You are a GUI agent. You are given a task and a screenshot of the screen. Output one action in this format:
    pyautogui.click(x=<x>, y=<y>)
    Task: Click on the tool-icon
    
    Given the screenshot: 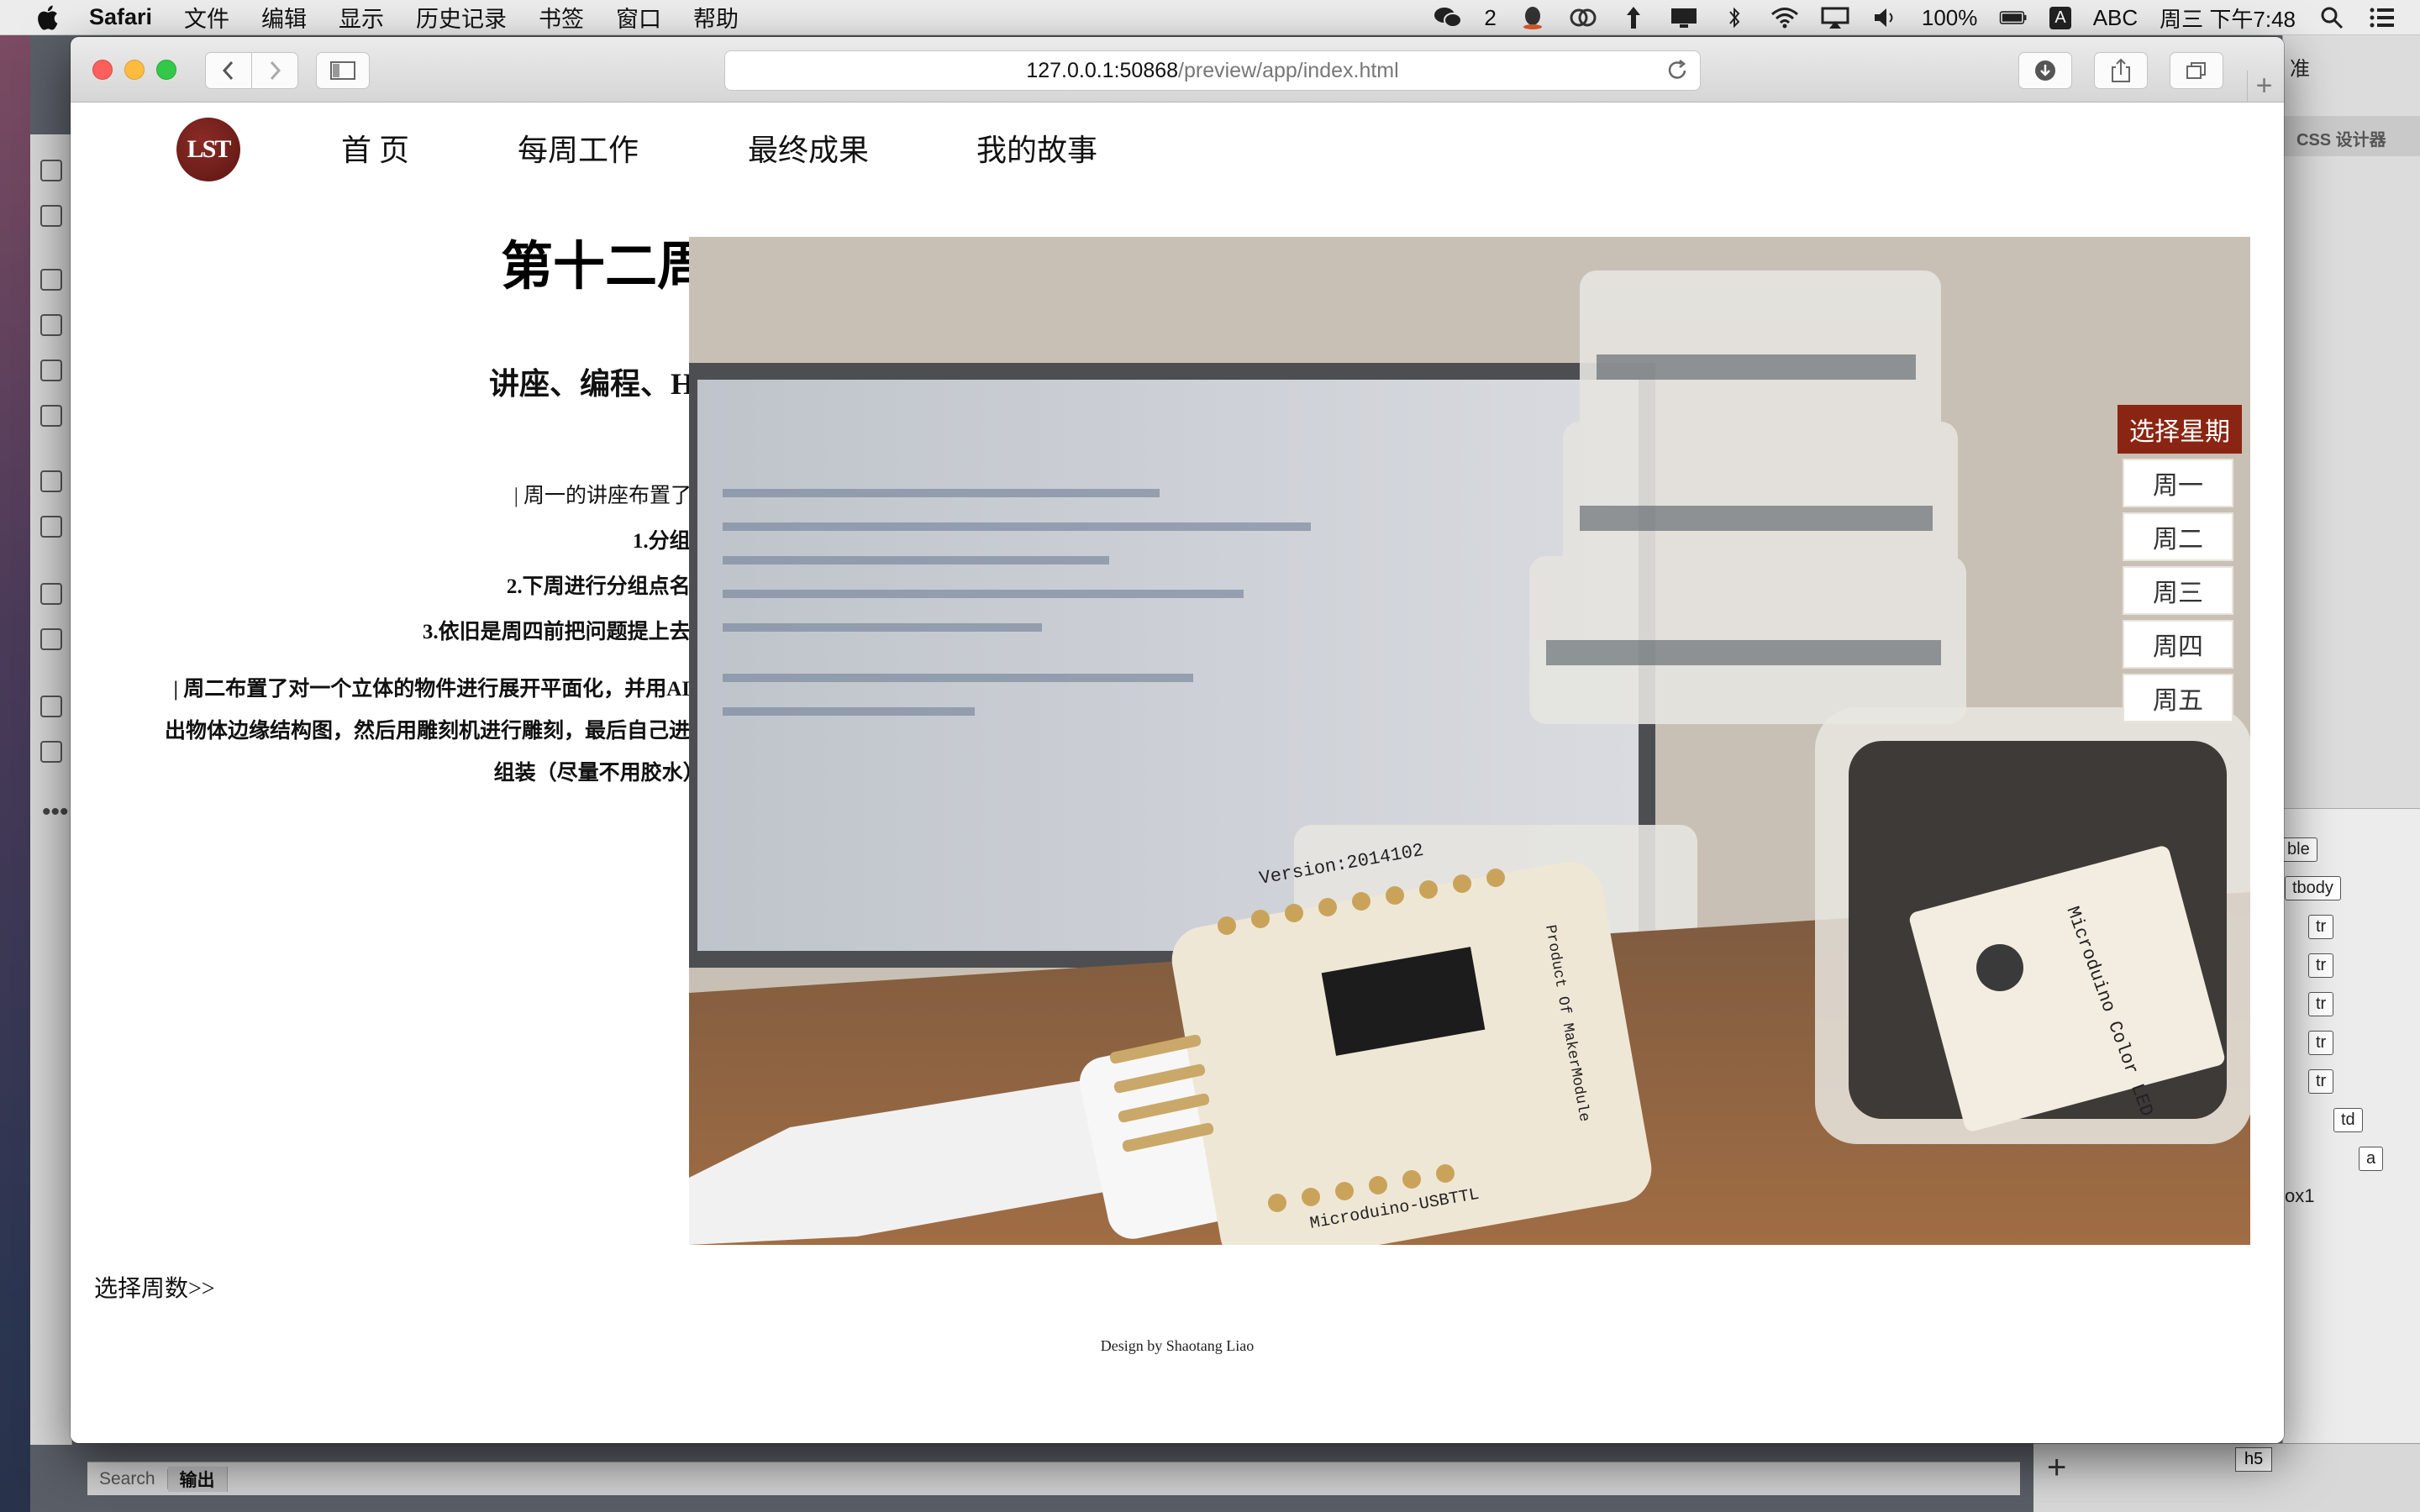 What is the action you would take?
    pyautogui.click(x=51, y=481)
    